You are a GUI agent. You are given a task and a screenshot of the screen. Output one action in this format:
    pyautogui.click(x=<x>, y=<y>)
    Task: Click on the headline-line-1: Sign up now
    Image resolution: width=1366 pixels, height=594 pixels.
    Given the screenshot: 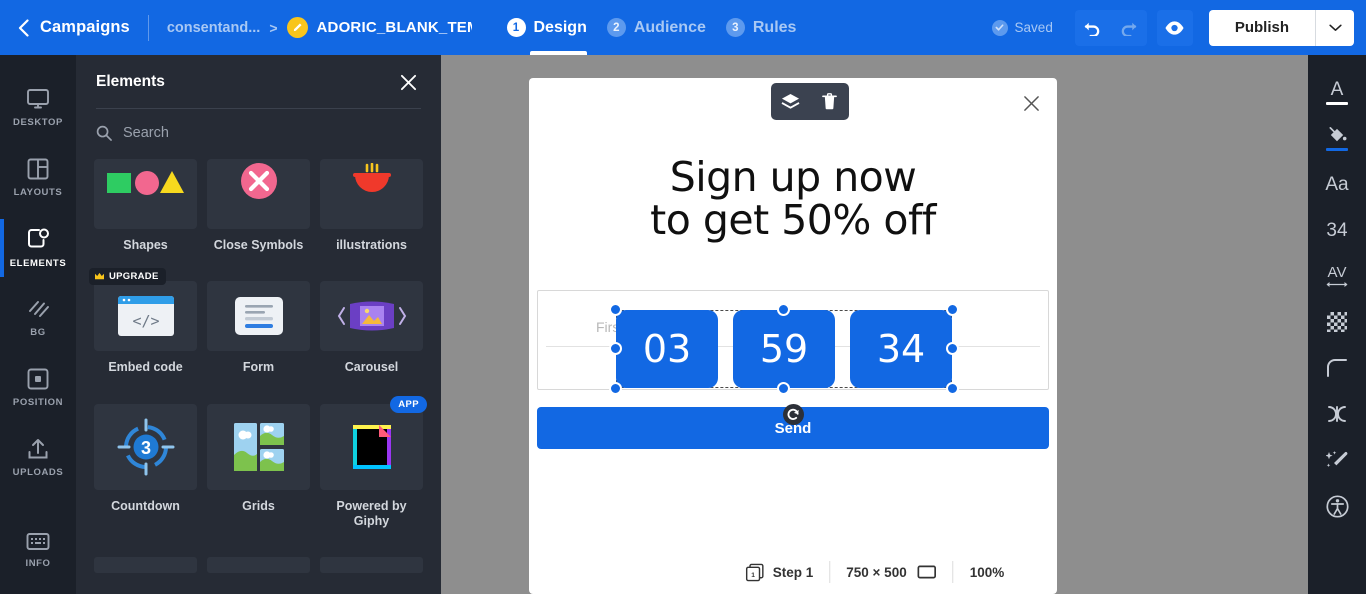 What is the action you would take?
    pyautogui.click(x=793, y=177)
    